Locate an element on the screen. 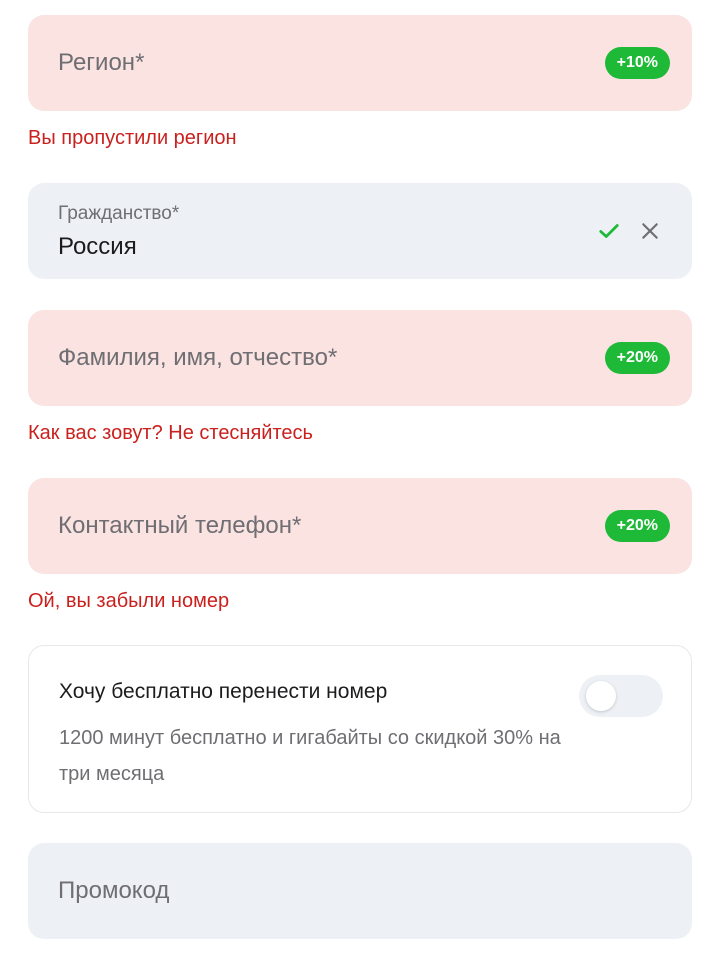 The height and width of the screenshot is (961, 720). region-bonus-badge: +10% is located at coordinates (637, 63).